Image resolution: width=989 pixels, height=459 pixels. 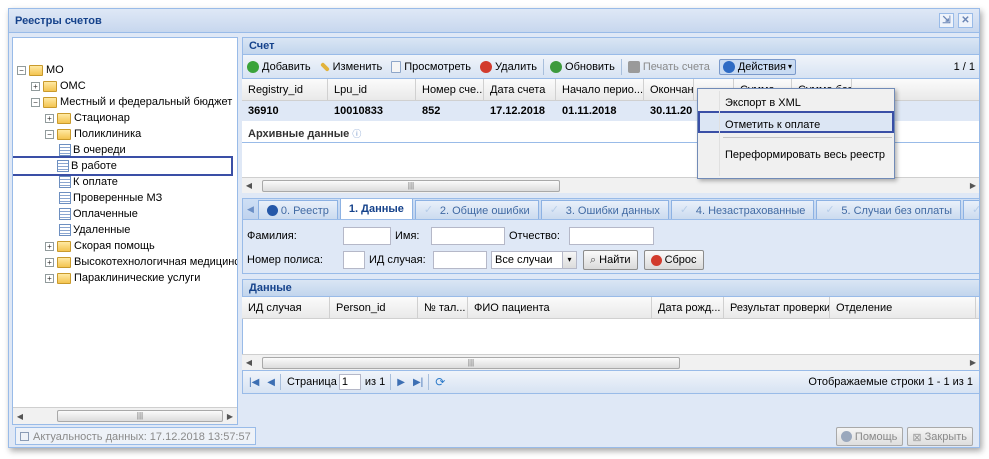 What do you see at coordinates (673, 260) in the screenshot?
I see `reset-button: Сброс` at bounding box center [673, 260].